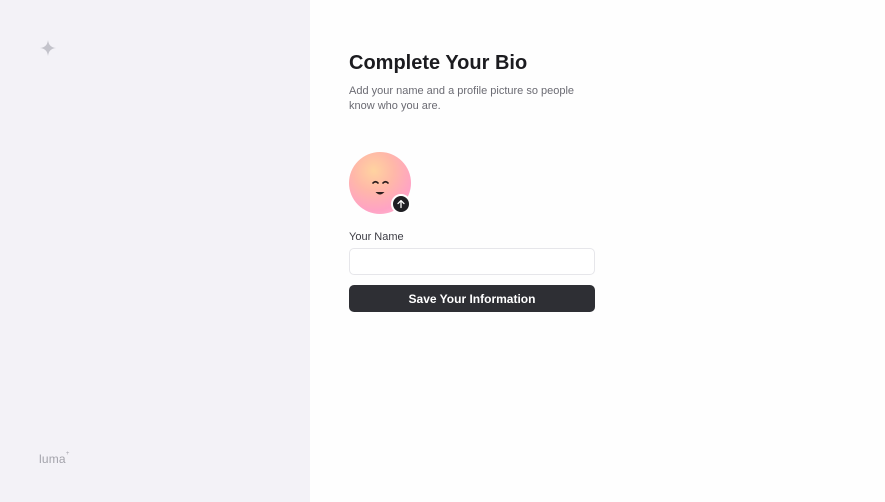 Image resolution: width=885 pixels, height=502 pixels. I want to click on luma-logo: luma+, so click(54, 458).